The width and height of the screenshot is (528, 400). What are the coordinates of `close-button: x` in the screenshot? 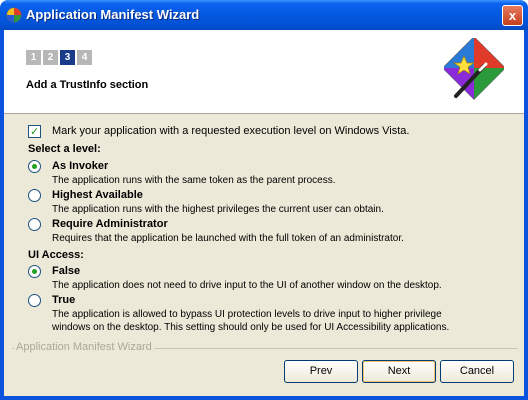 It's located at (512, 15).